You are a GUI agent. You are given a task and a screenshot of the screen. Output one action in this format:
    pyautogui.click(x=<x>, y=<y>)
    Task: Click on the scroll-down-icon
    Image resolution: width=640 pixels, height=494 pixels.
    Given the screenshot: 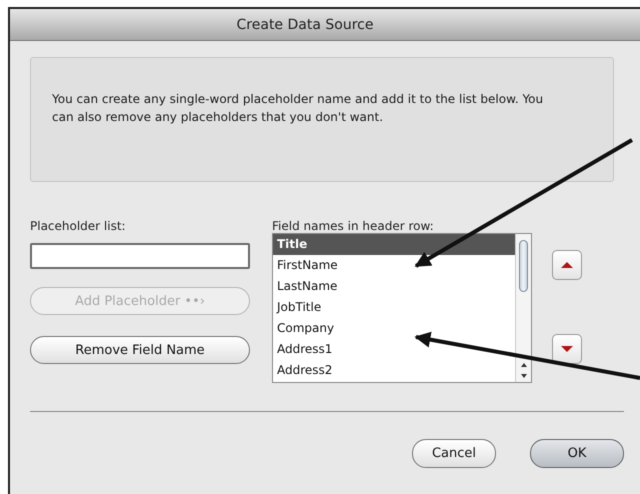 What is the action you would take?
    pyautogui.click(x=524, y=376)
    